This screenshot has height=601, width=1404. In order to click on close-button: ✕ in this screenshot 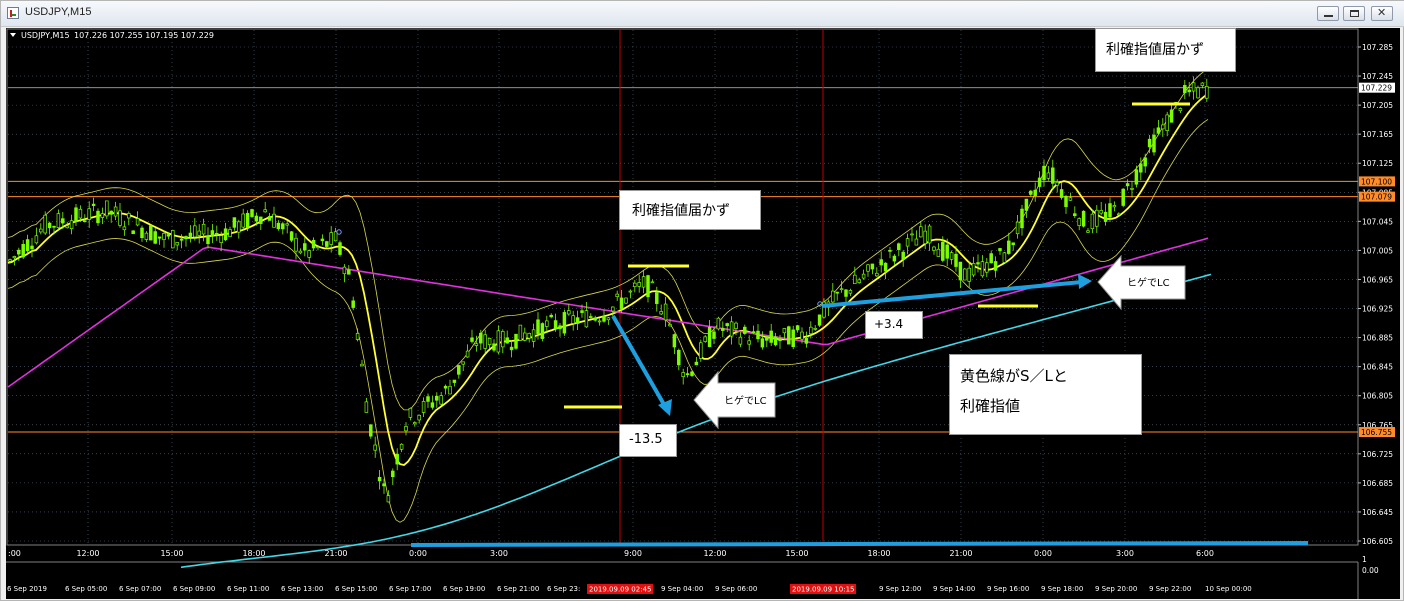, I will do `click(1382, 13)`.